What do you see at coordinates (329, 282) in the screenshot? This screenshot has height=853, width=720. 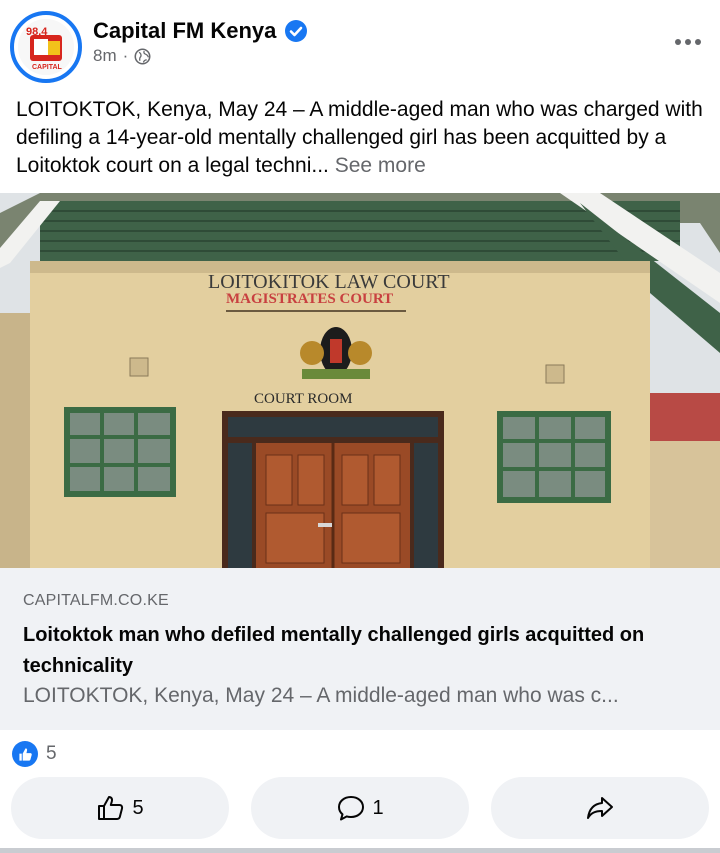 I see `sign-line1: LOITOKITOK LAW COURT` at bounding box center [329, 282].